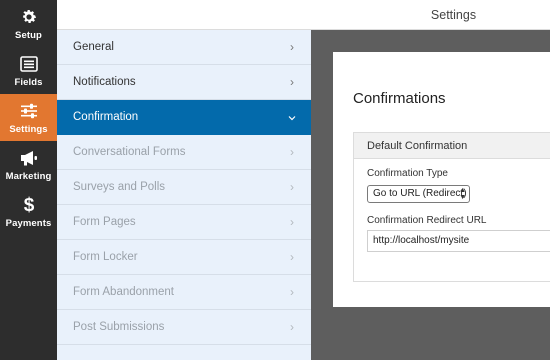 The width and height of the screenshot is (550, 360). What do you see at coordinates (28, 223) in the screenshot?
I see `sidebar-item-label: Payments` at bounding box center [28, 223].